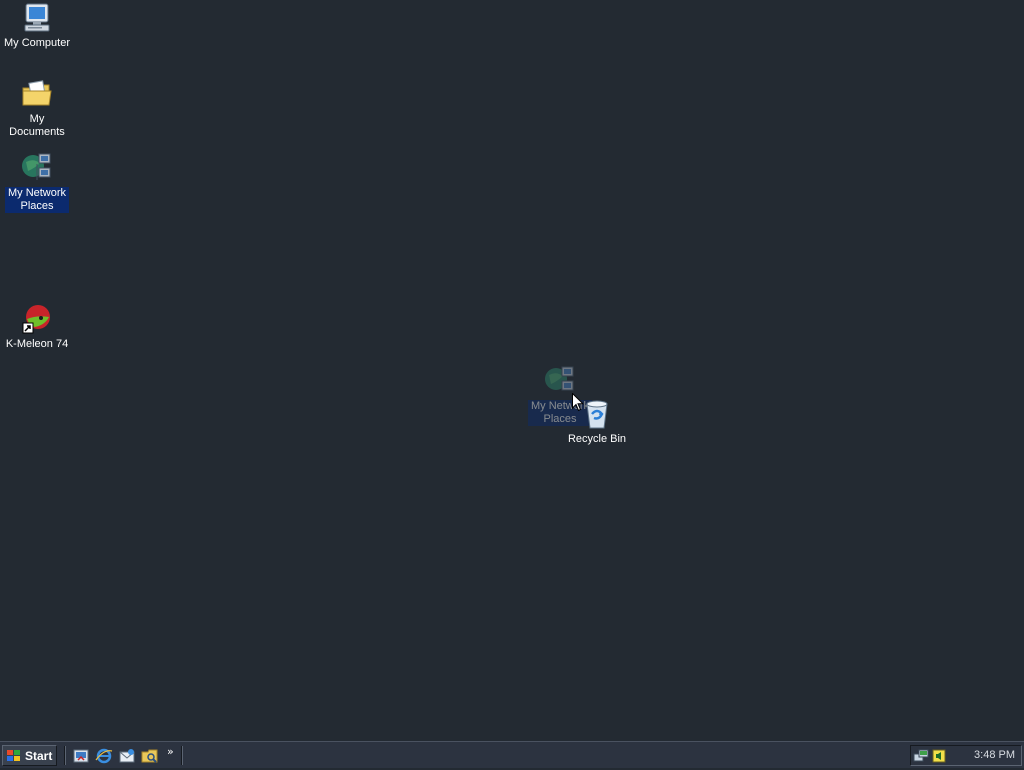 This screenshot has height=770, width=1024. What do you see at coordinates (150, 756) in the screenshot?
I see `windows-explorer-icon` at bounding box center [150, 756].